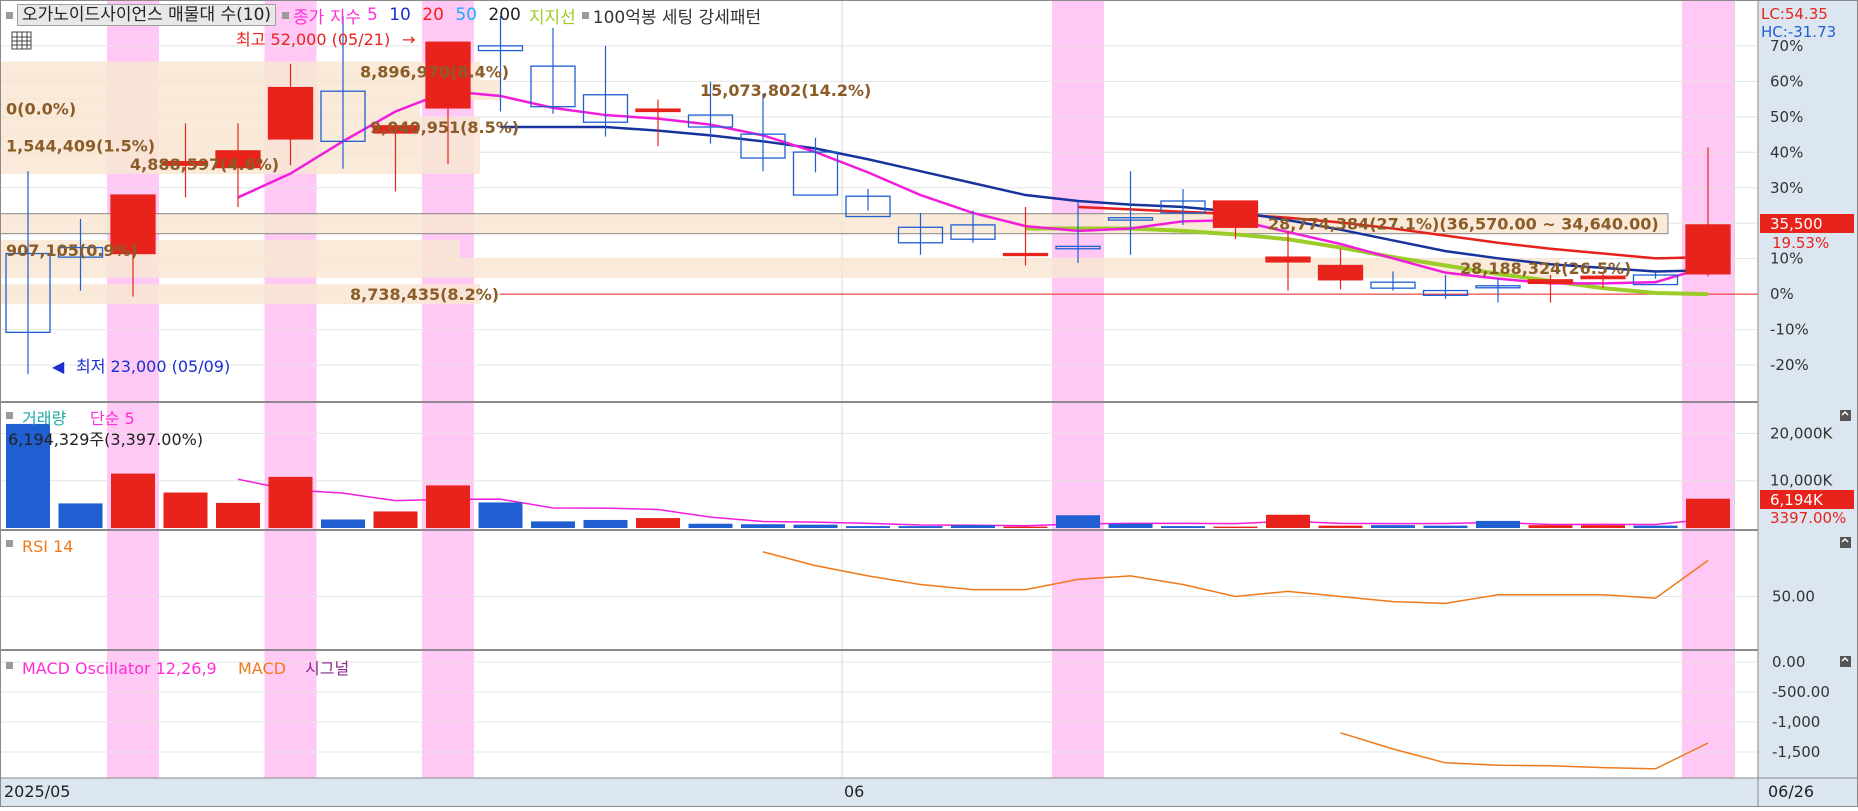  I want to click on legend-square-icon, so click(9, 15).